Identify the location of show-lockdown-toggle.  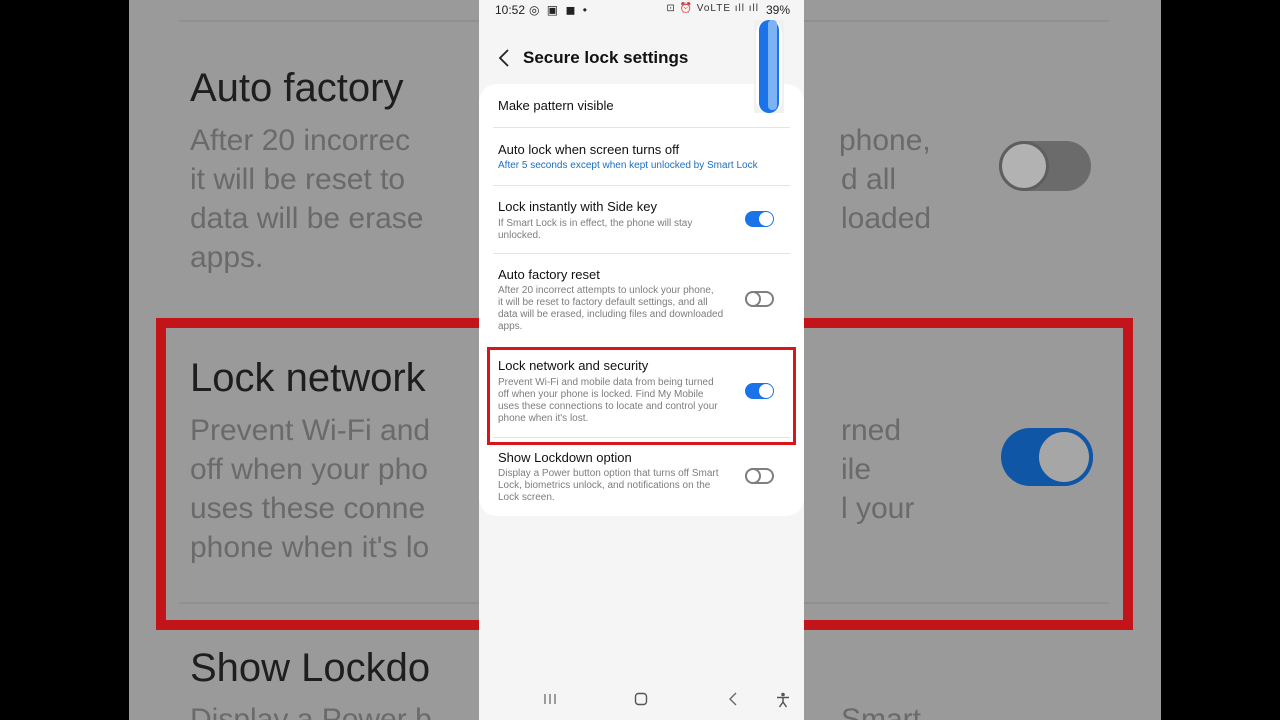
(759, 476).